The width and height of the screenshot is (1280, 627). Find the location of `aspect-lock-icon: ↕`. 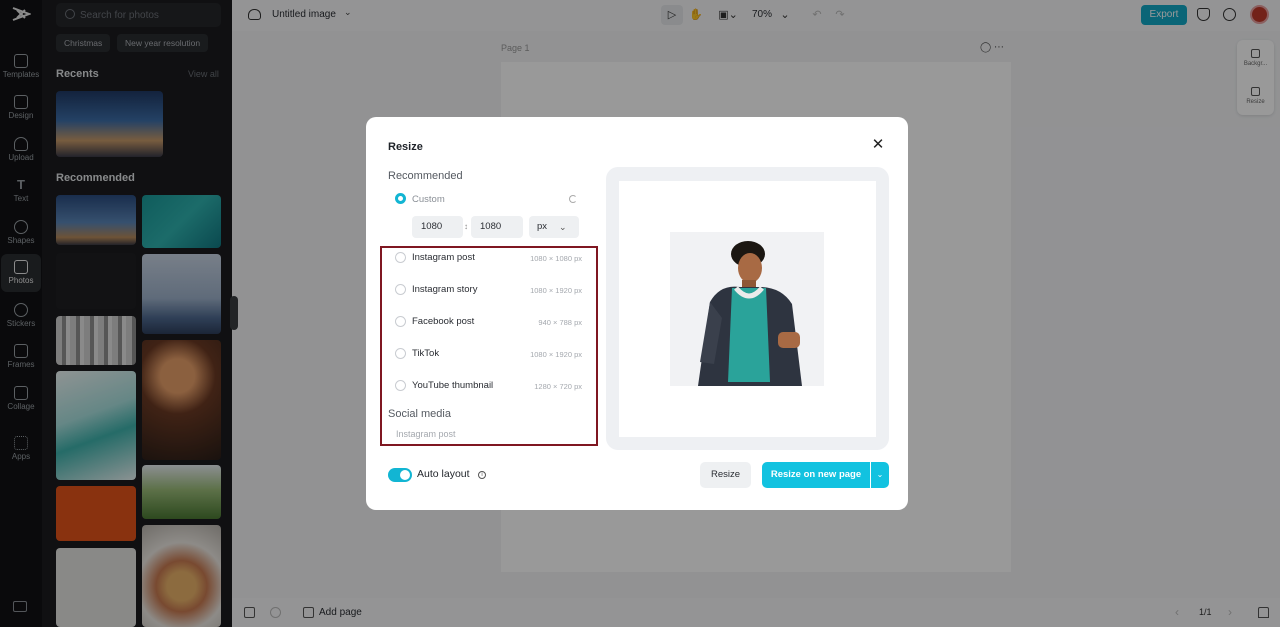

aspect-lock-icon: ↕ is located at coordinates (466, 226).